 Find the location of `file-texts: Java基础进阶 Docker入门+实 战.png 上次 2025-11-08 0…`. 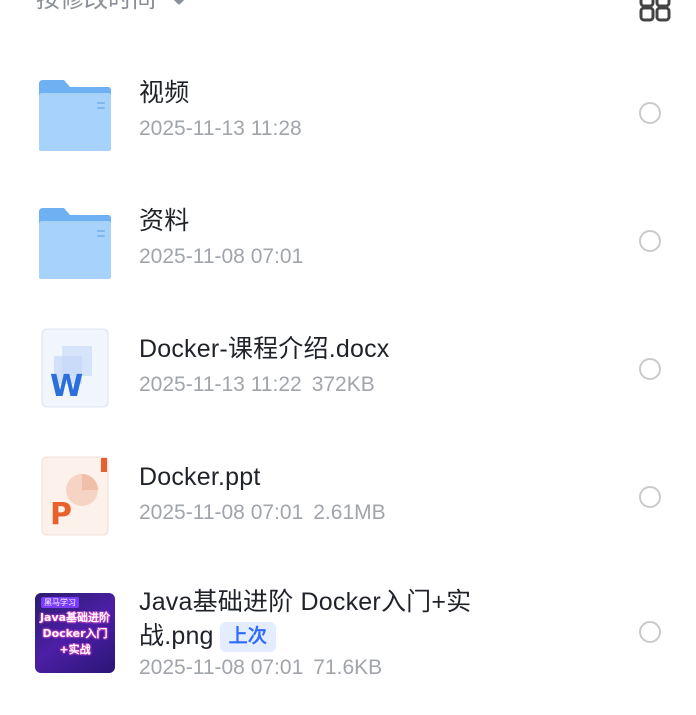

file-texts: Java基础进阶 Docker入门+实 战.png 上次 2025-11-08 0… is located at coordinates (374, 634).